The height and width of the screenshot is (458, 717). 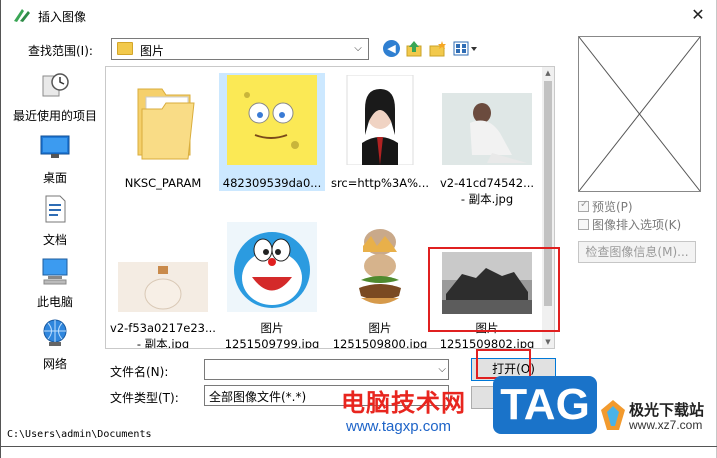 What do you see at coordinates (487, 343) in the screenshot?
I see `file-name-ext: 1251509802.jpg` at bounding box center [487, 343].